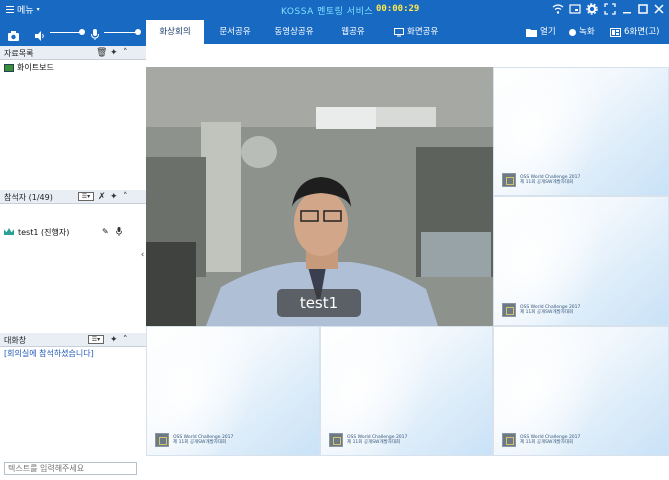 This screenshot has height=480, width=669. What do you see at coordinates (13, 36) in the screenshot?
I see `camera-icon` at bounding box center [13, 36].